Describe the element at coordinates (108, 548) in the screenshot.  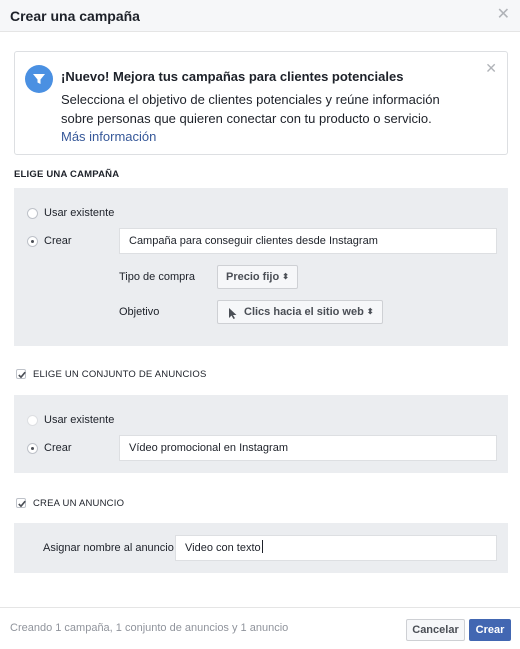
I see `ad-name-label: Asignar nombre al anuncio` at that location.